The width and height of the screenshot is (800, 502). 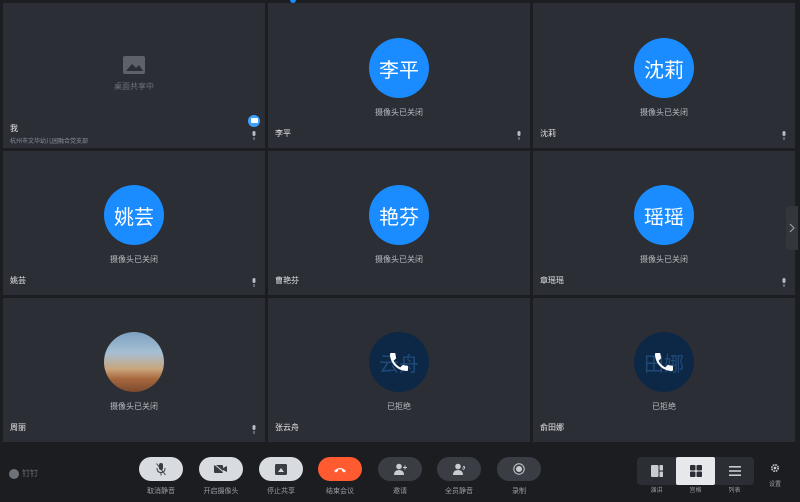 I want to click on stop-share-button: 停止共享, so click(x=281, y=476).